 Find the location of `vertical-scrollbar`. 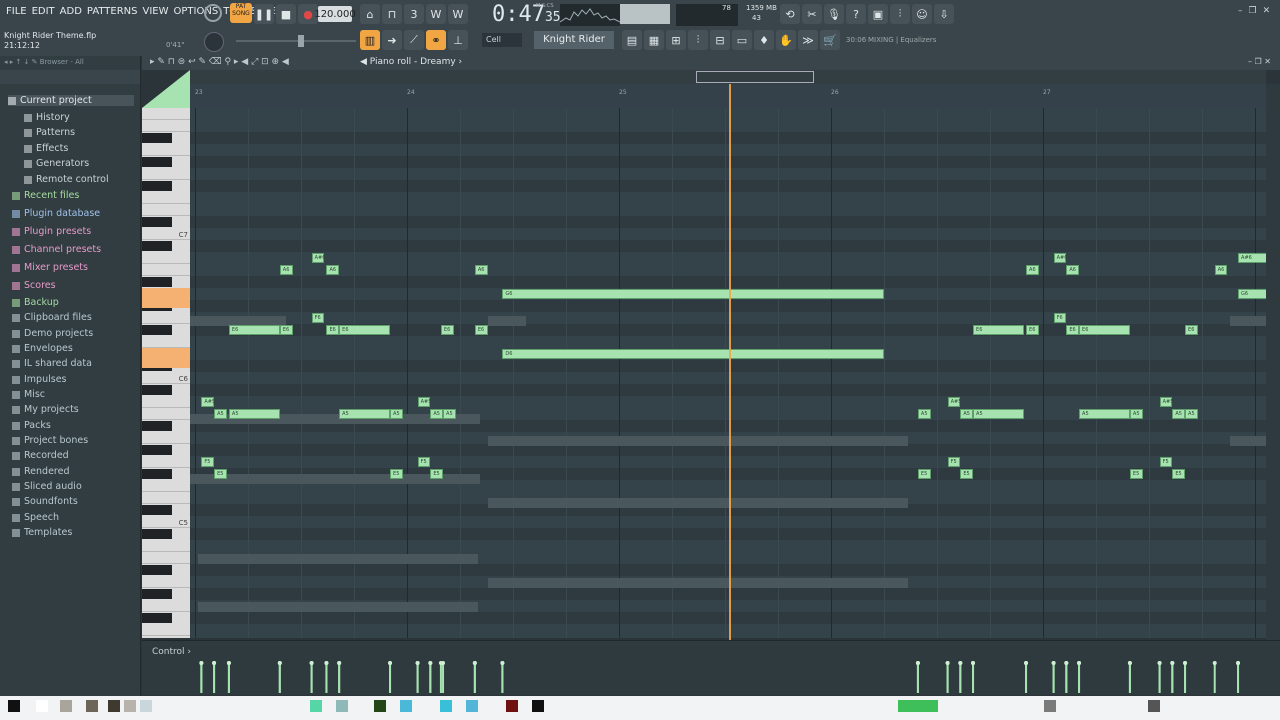

vertical-scrollbar is located at coordinates (1273, 362).